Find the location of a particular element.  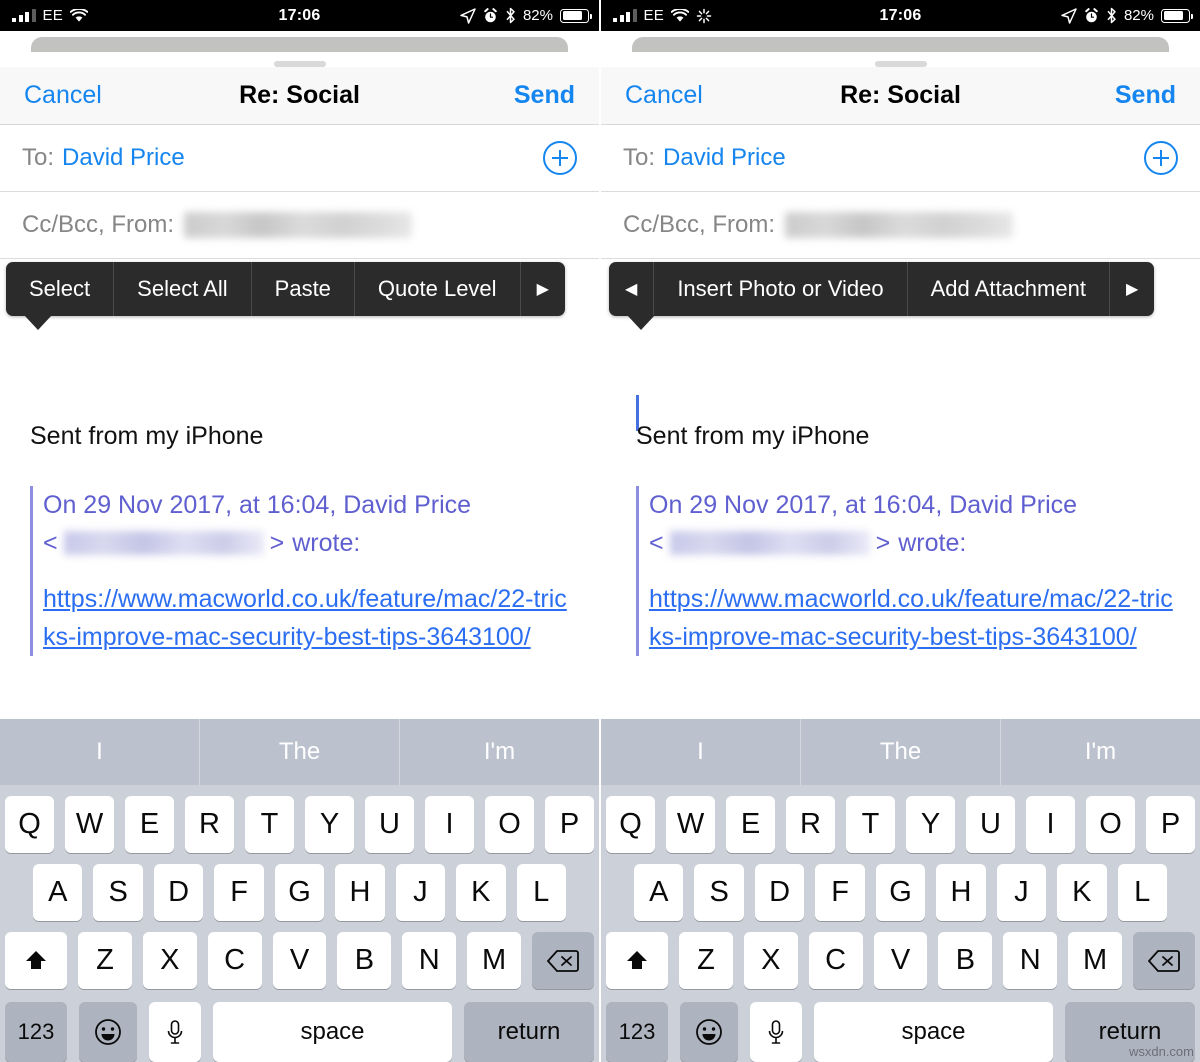

battery-icon is located at coordinates (1177, 15).